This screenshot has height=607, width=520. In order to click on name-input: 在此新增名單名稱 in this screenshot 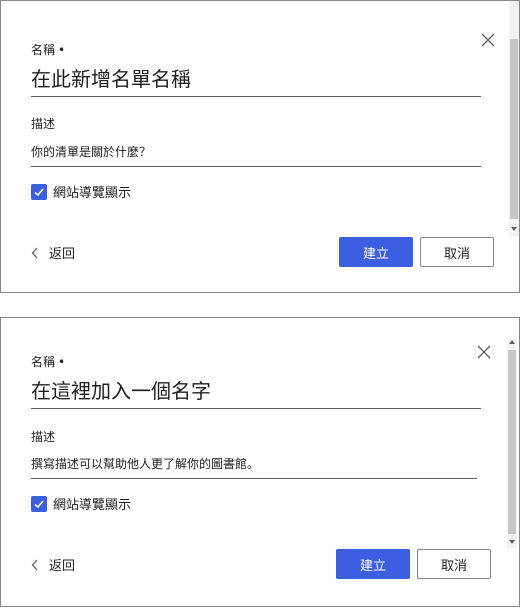, I will do `click(256, 80)`.